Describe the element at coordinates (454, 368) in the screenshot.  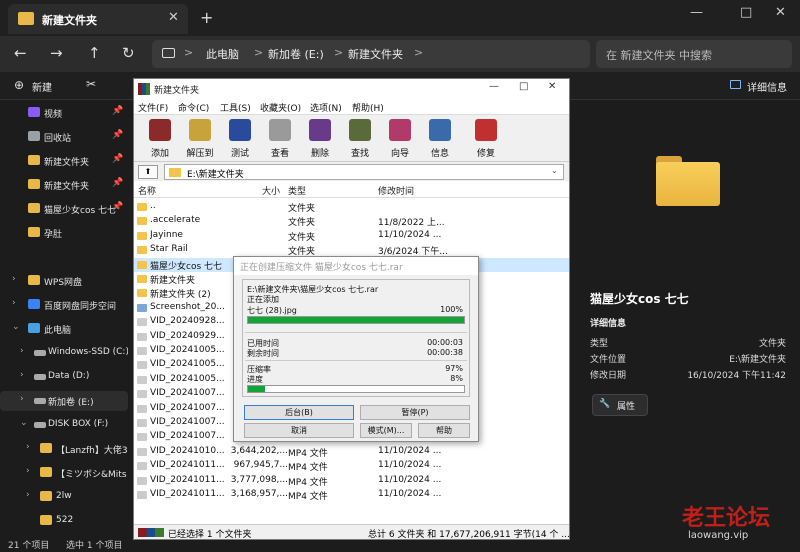
I see `ratio-value: 97%` at that location.